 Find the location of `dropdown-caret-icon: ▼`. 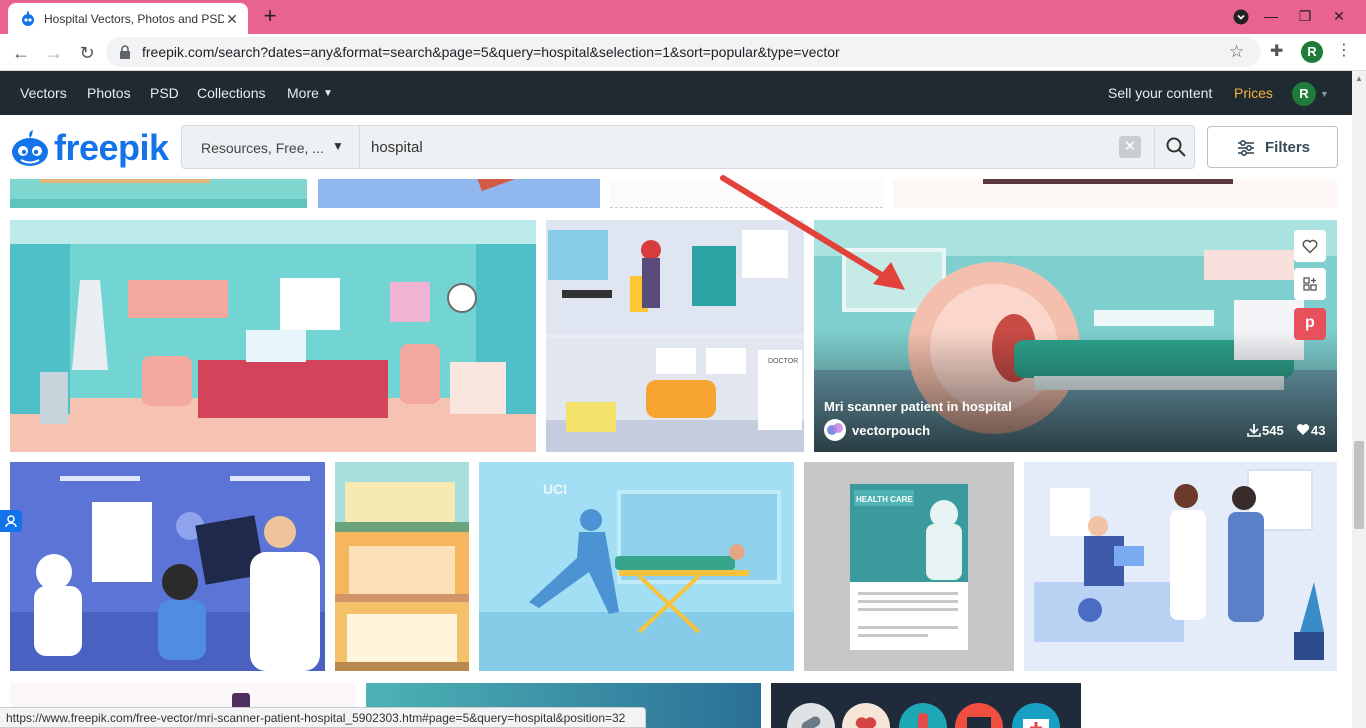

dropdown-caret-icon: ▼ is located at coordinates (338, 146).